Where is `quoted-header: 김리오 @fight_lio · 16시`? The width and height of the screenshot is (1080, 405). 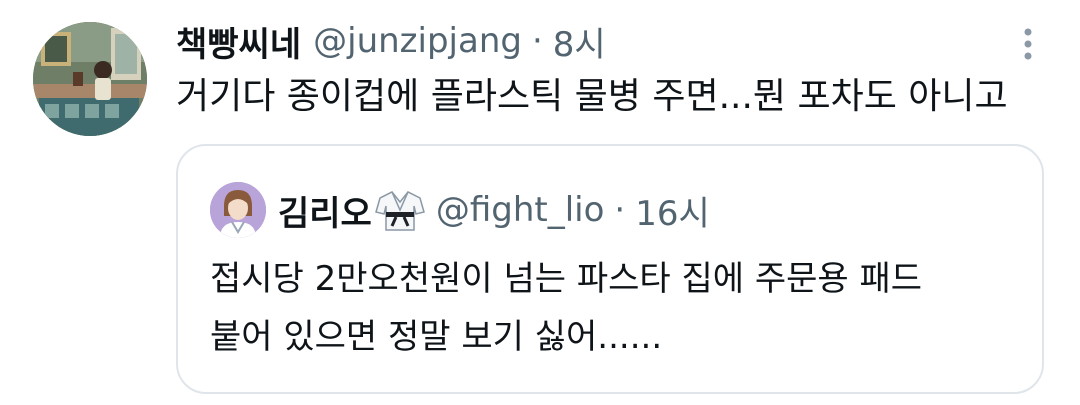 quoted-header: 김리오 @fight_lio · 16시 is located at coordinates (494, 210).